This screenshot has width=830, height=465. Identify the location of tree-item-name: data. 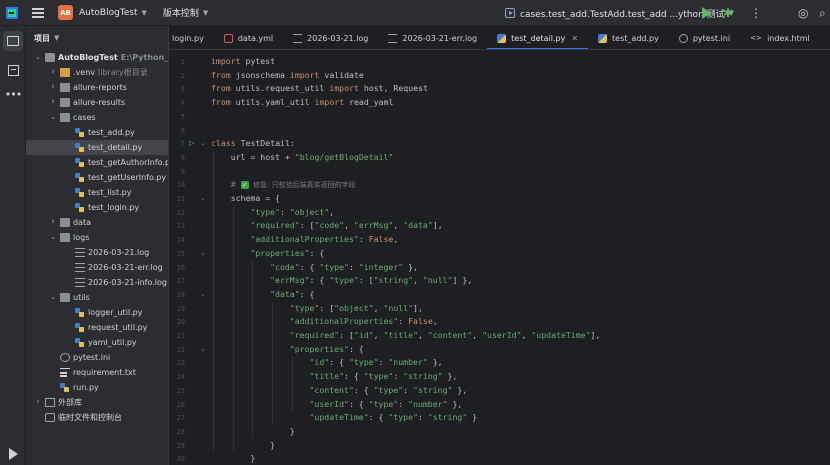
(82, 222).